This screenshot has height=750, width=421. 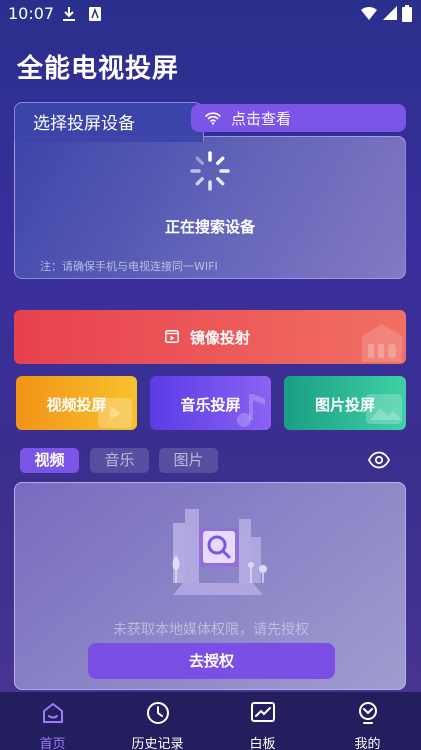 What do you see at coordinates (298, 118) in the screenshot?
I see `view-devices-button: 点击查看` at bounding box center [298, 118].